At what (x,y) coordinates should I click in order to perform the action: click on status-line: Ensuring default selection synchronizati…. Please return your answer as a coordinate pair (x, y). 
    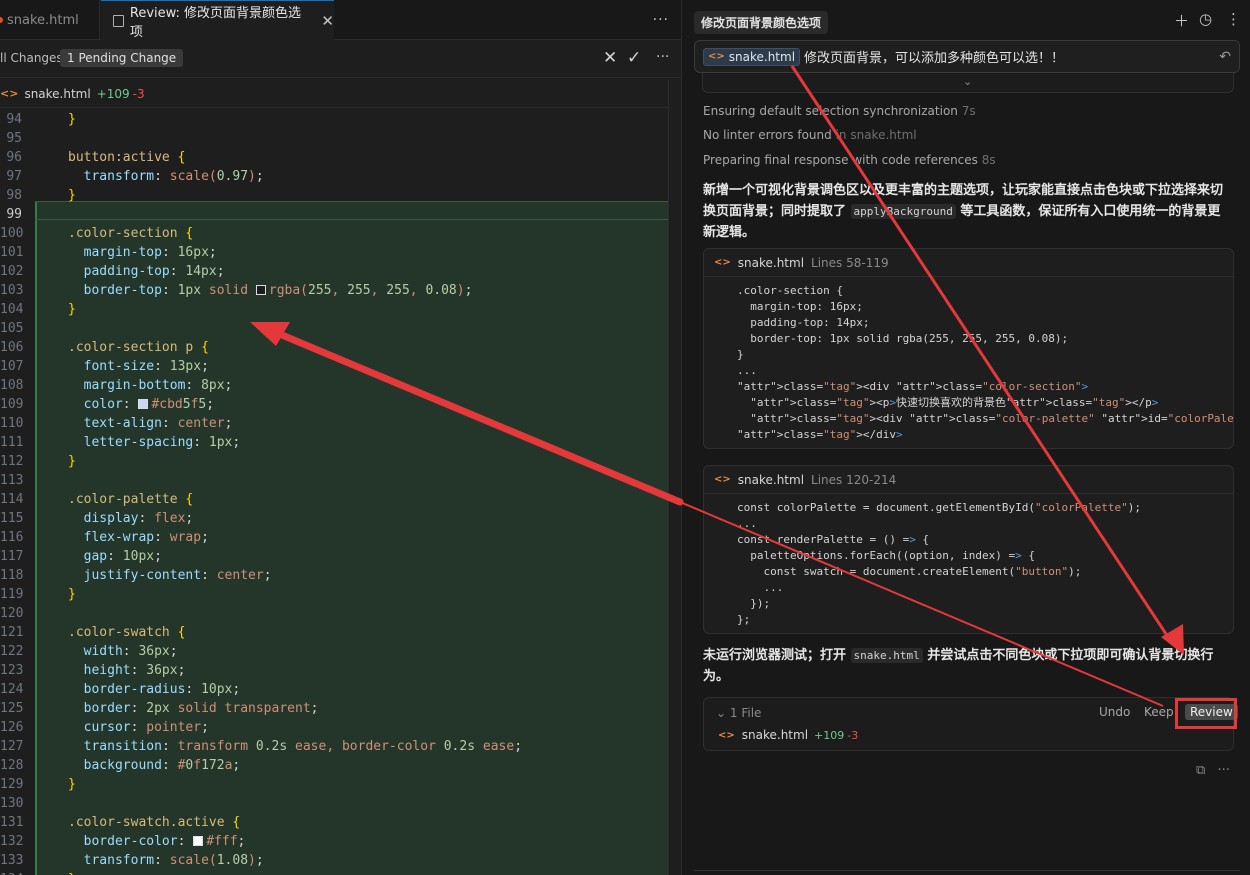
    Looking at the image, I should click on (839, 111).